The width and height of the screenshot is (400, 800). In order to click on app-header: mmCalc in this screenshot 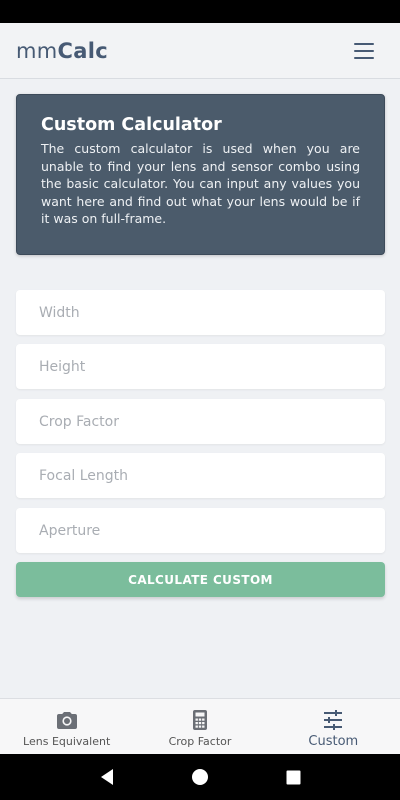, I will do `click(200, 51)`.